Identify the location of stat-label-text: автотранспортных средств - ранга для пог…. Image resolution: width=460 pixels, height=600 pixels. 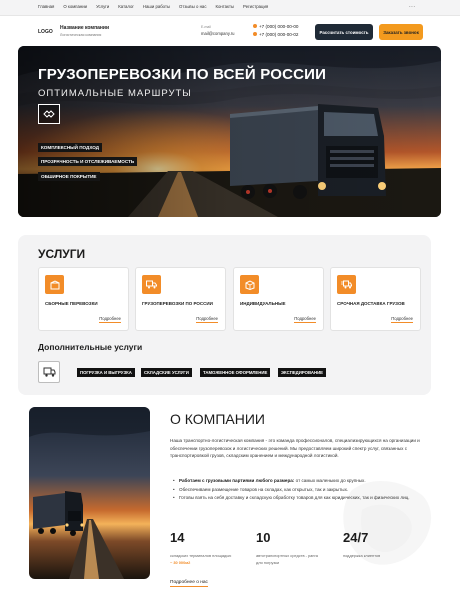
(287, 559).